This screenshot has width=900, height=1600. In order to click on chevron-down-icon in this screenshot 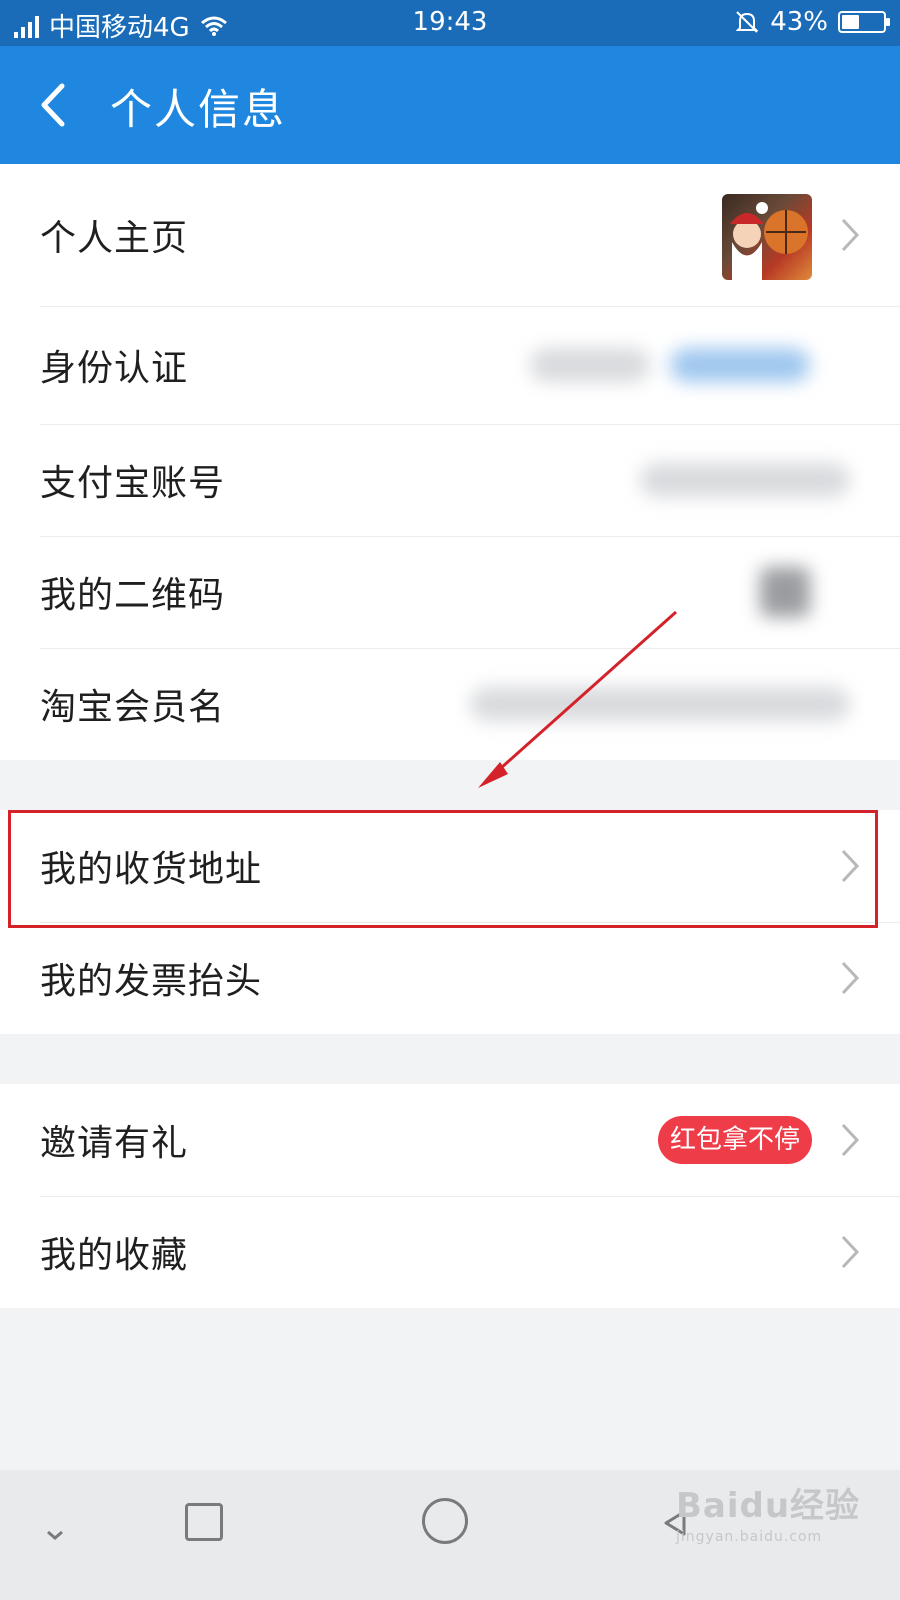, I will do `click(55, 1535)`.